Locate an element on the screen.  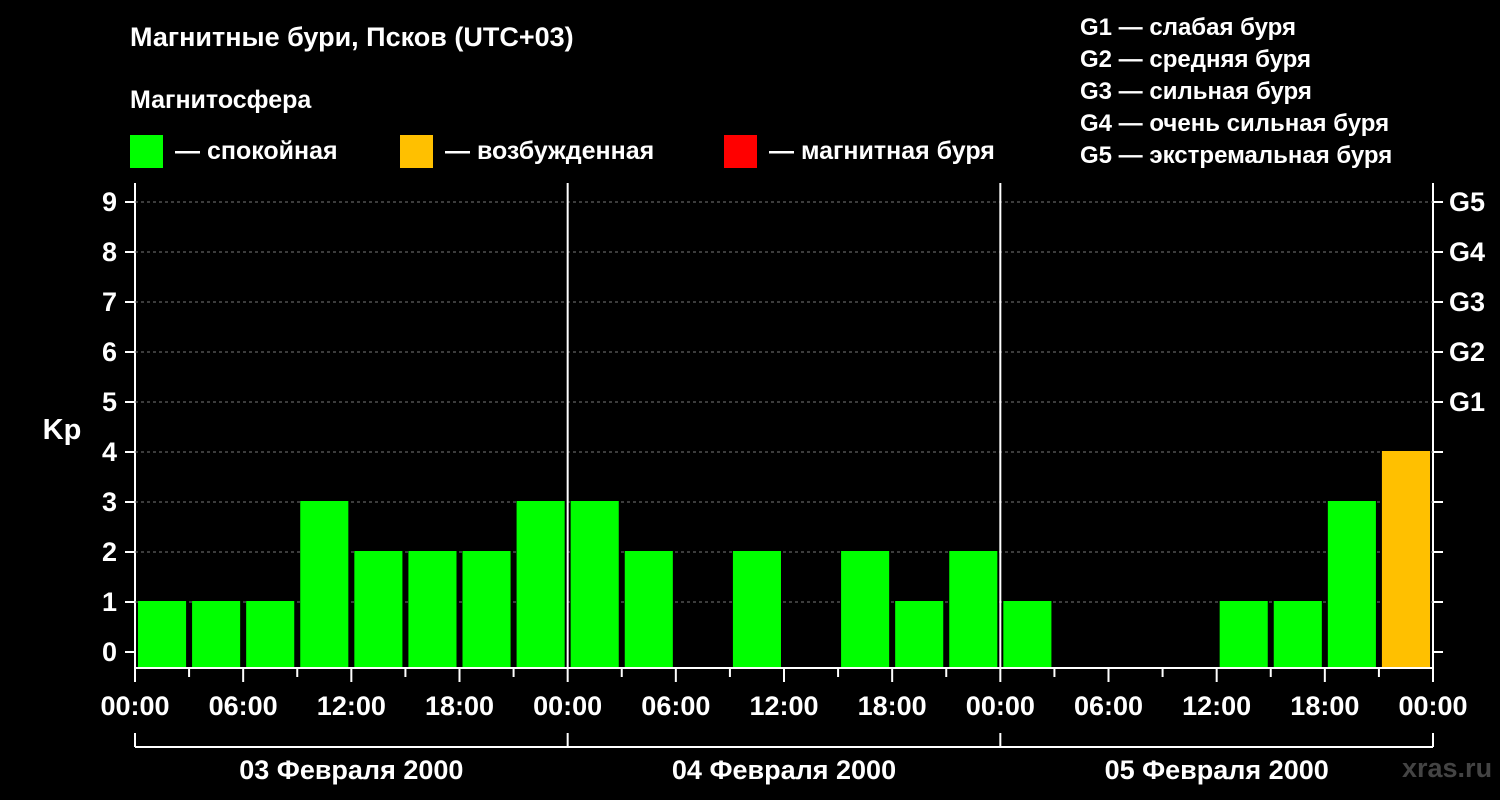
watermark: xras.ru is located at coordinates (1447, 768).